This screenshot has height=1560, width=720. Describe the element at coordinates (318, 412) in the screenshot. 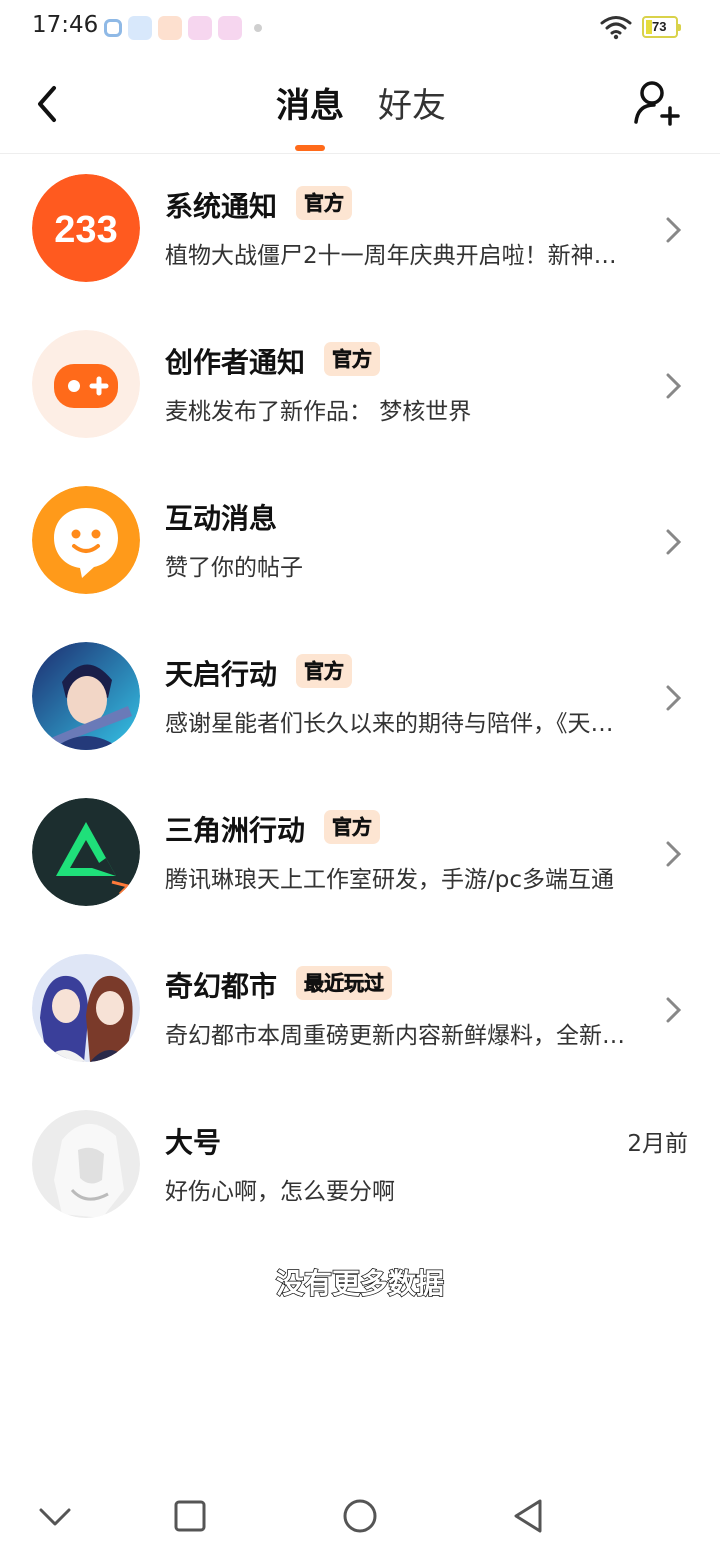

I see `message-preview: 麦桃发布了新作品： 梦核世界` at that location.